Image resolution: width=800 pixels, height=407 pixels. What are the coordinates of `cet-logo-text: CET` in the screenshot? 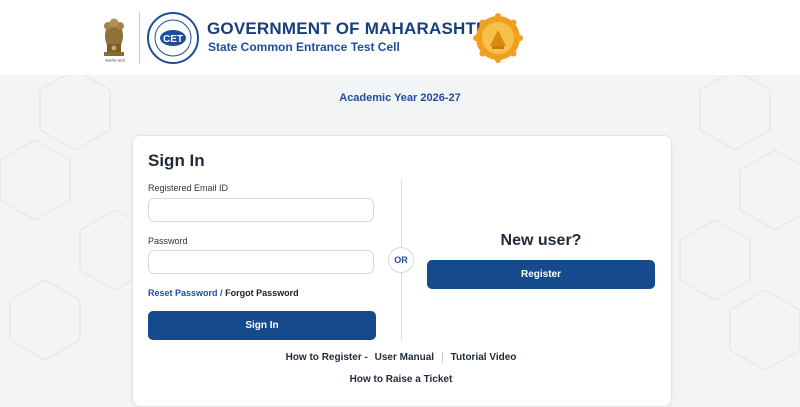 It's located at (173, 39).